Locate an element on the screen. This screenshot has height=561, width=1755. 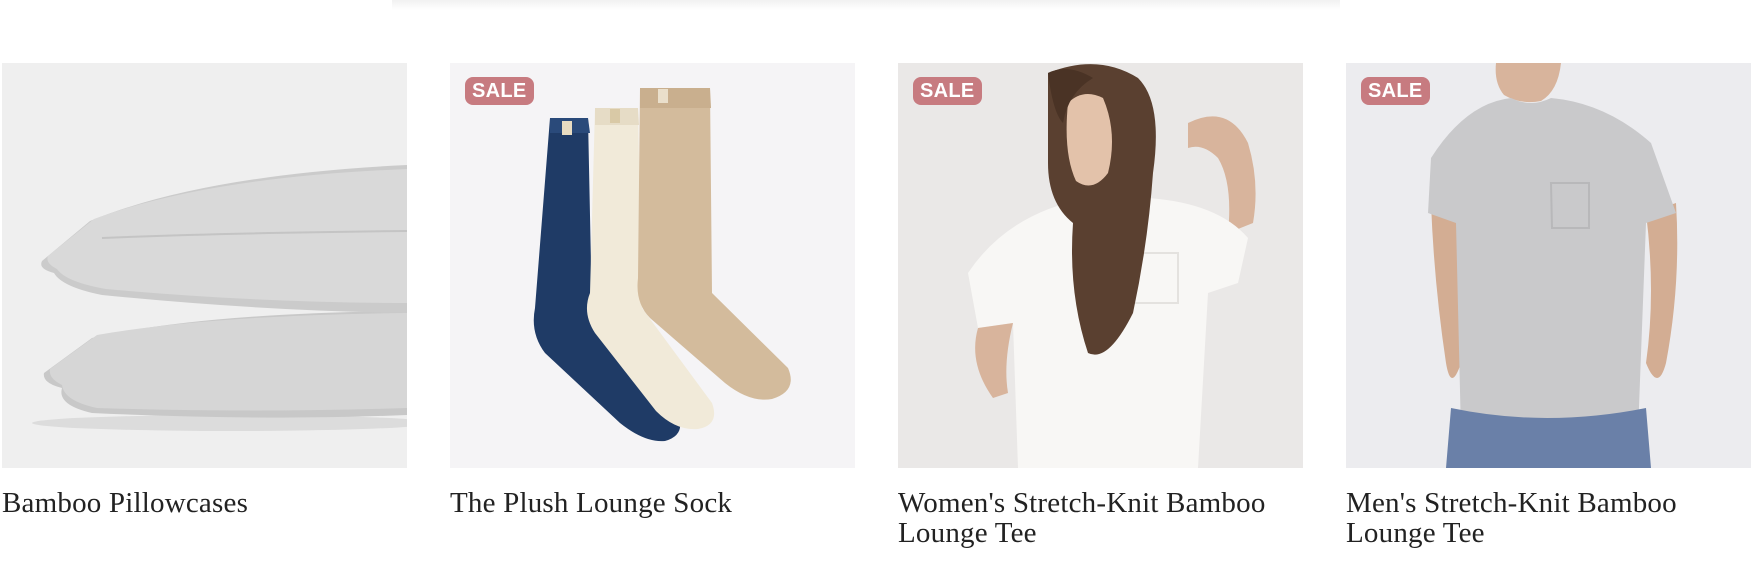
product-title: The Plush Lounge Sock is located at coordinates (652, 503).